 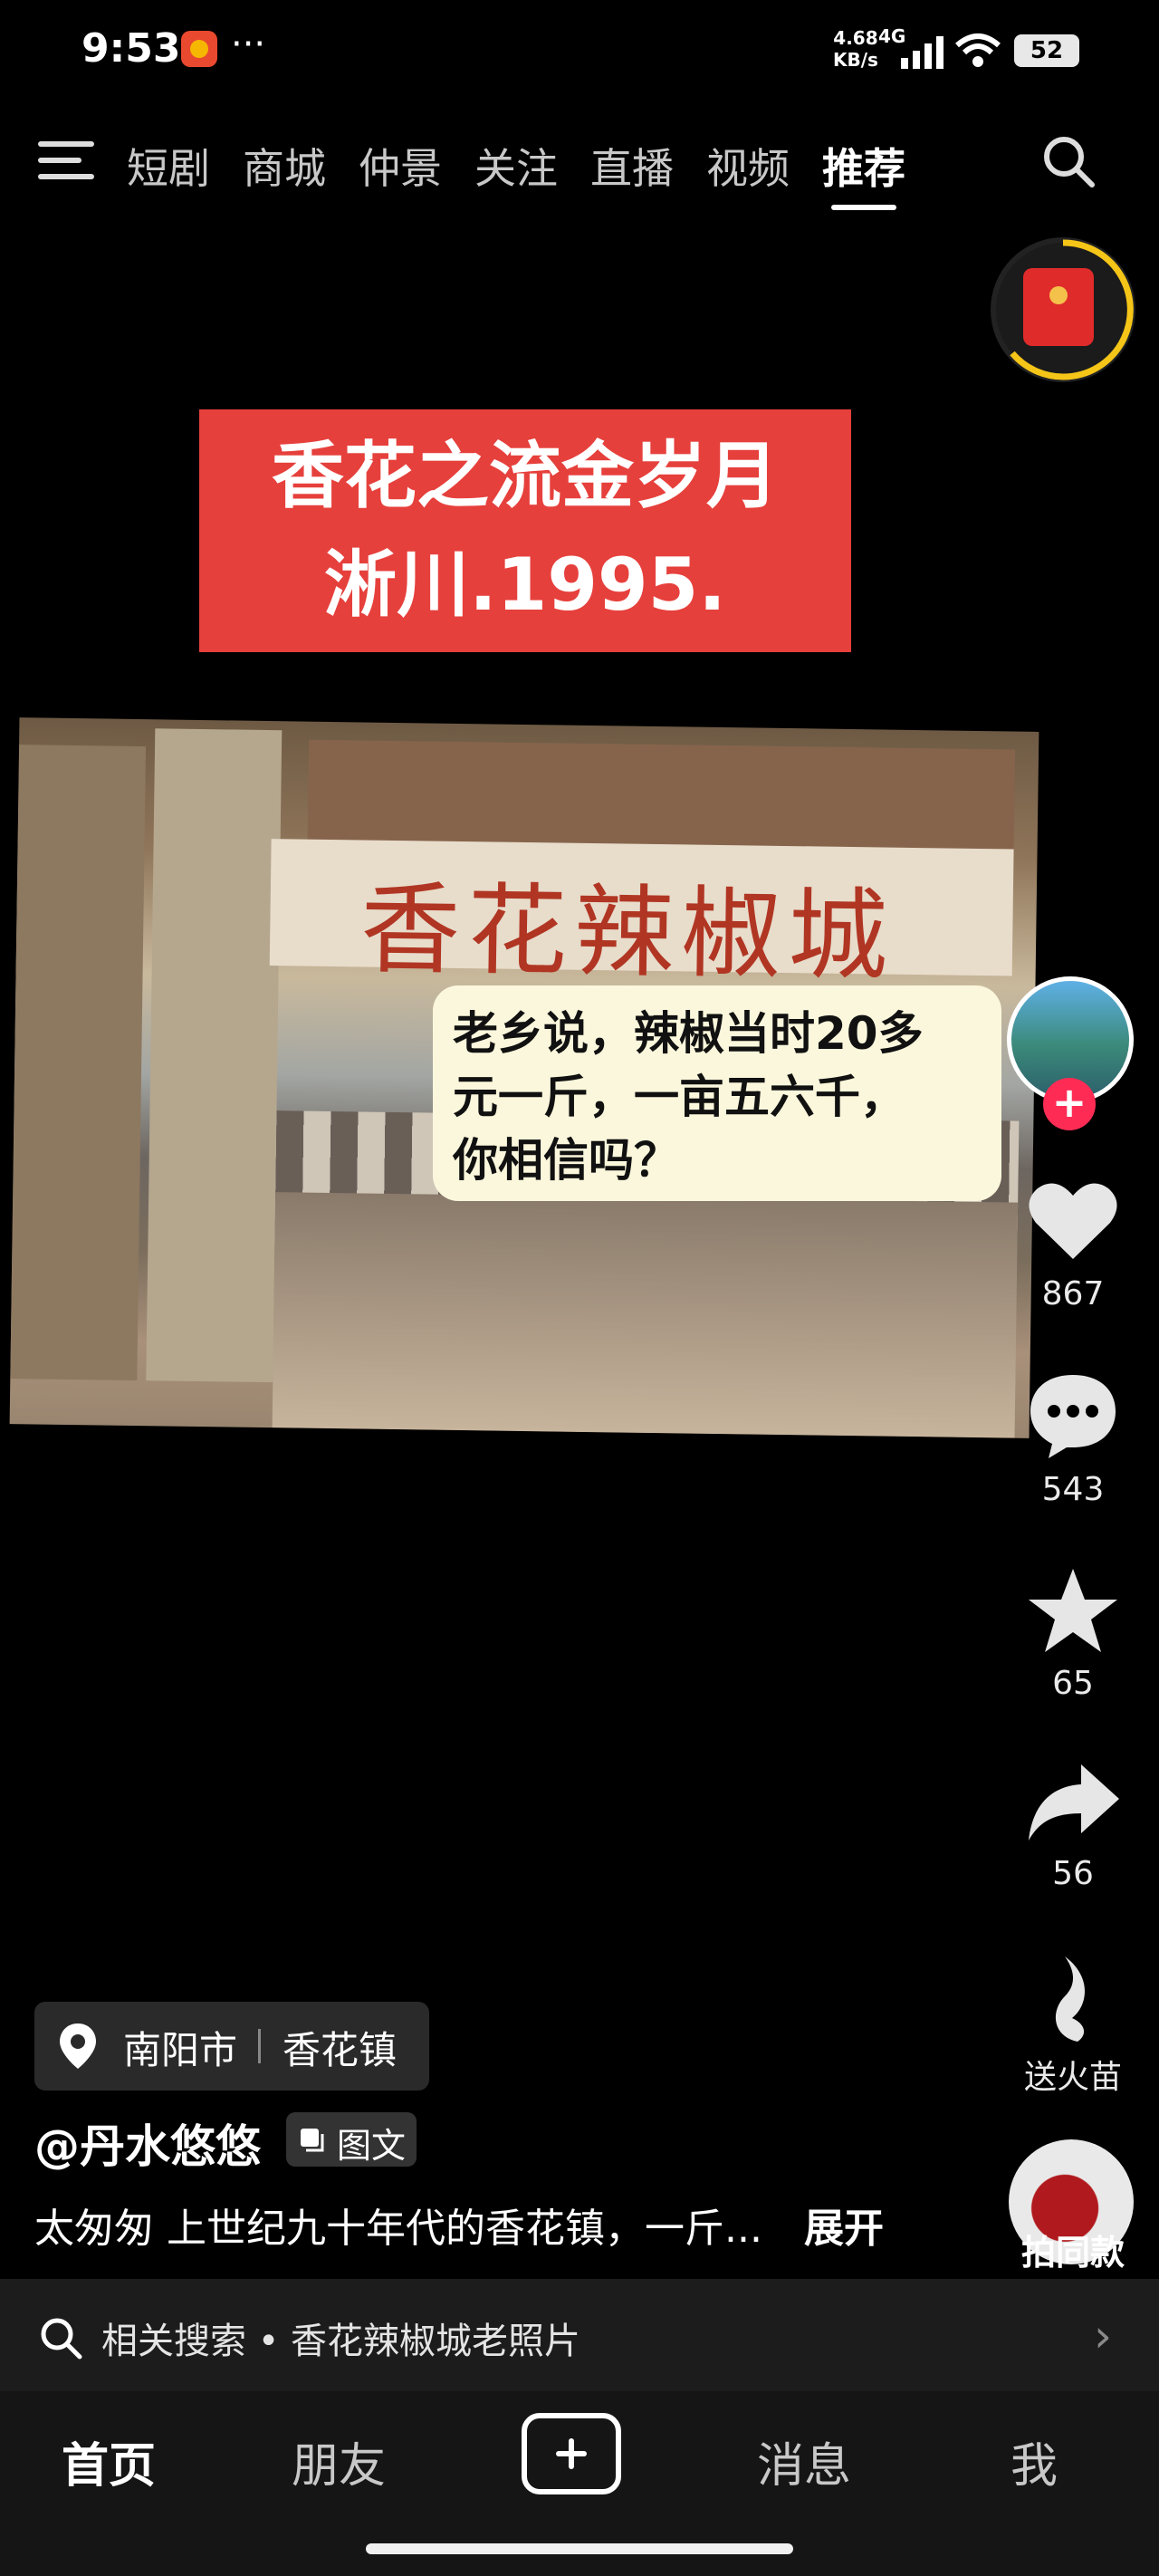 I want to click on tab-video: 视频, so click(x=748, y=164).